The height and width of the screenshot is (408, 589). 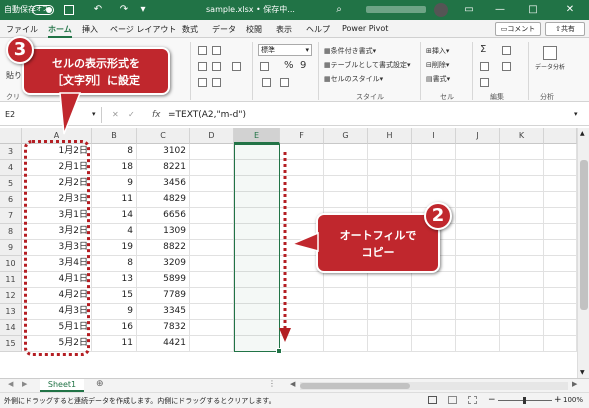 What do you see at coordinates (114, 328) in the screenshot?
I see `cell-b: 16` at bounding box center [114, 328].